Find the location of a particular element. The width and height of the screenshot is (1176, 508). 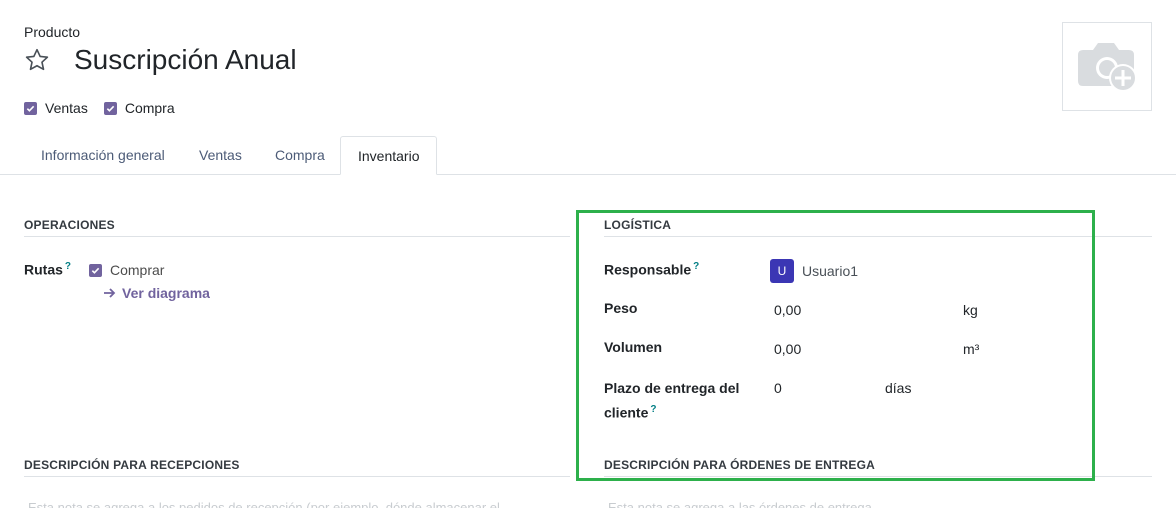

product-name: Suscripción Anual is located at coordinates (185, 60).